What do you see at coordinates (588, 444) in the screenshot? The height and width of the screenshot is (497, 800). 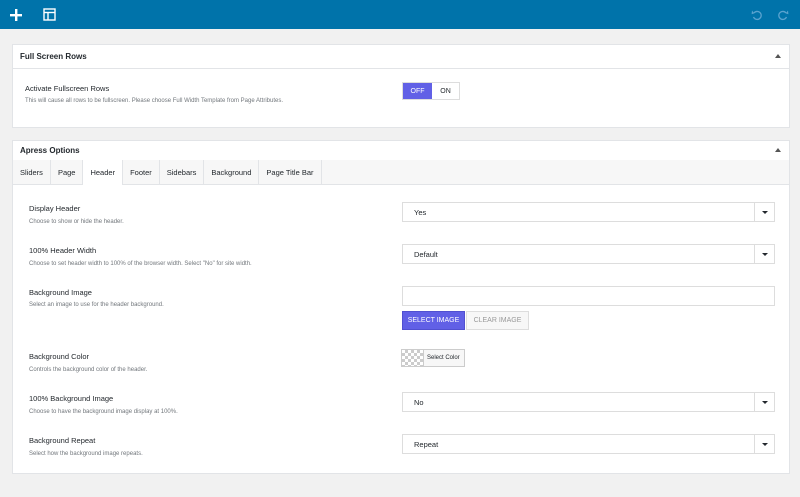 I see `bg-repeat-select: Repeat` at bounding box center [588, 444].